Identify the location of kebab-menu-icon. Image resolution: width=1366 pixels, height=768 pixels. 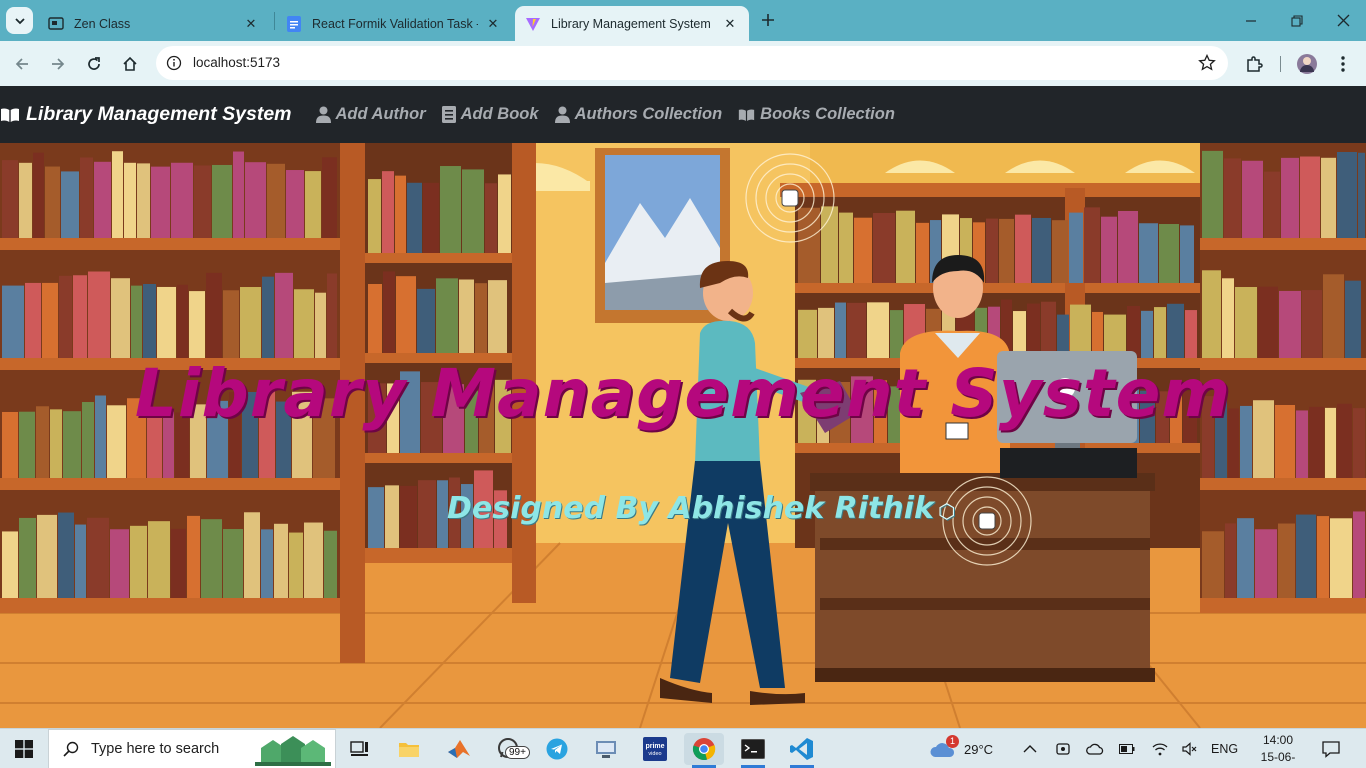
(1343, 64).